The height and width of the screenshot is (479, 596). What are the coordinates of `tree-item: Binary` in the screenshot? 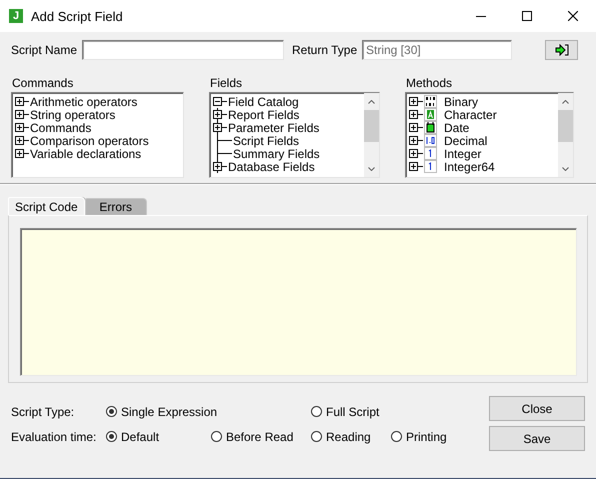 It's located at (460, 101).